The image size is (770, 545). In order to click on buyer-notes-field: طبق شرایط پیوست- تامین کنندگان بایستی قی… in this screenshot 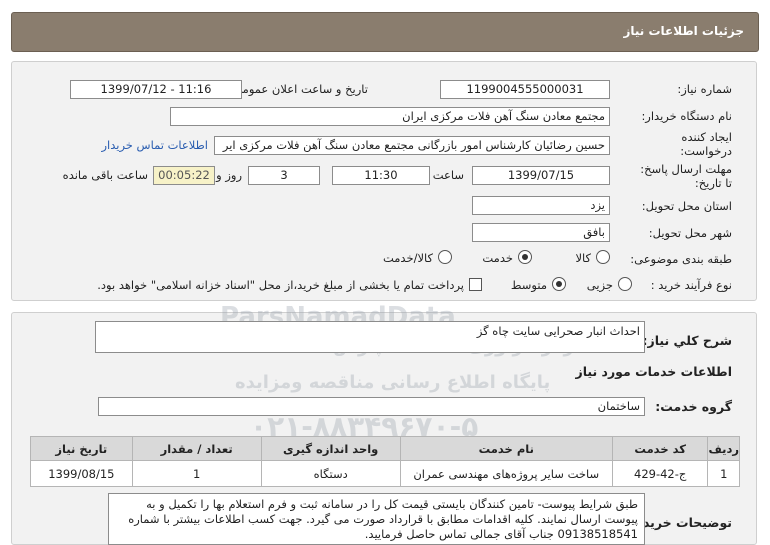, I will do `click(376, 519)`.